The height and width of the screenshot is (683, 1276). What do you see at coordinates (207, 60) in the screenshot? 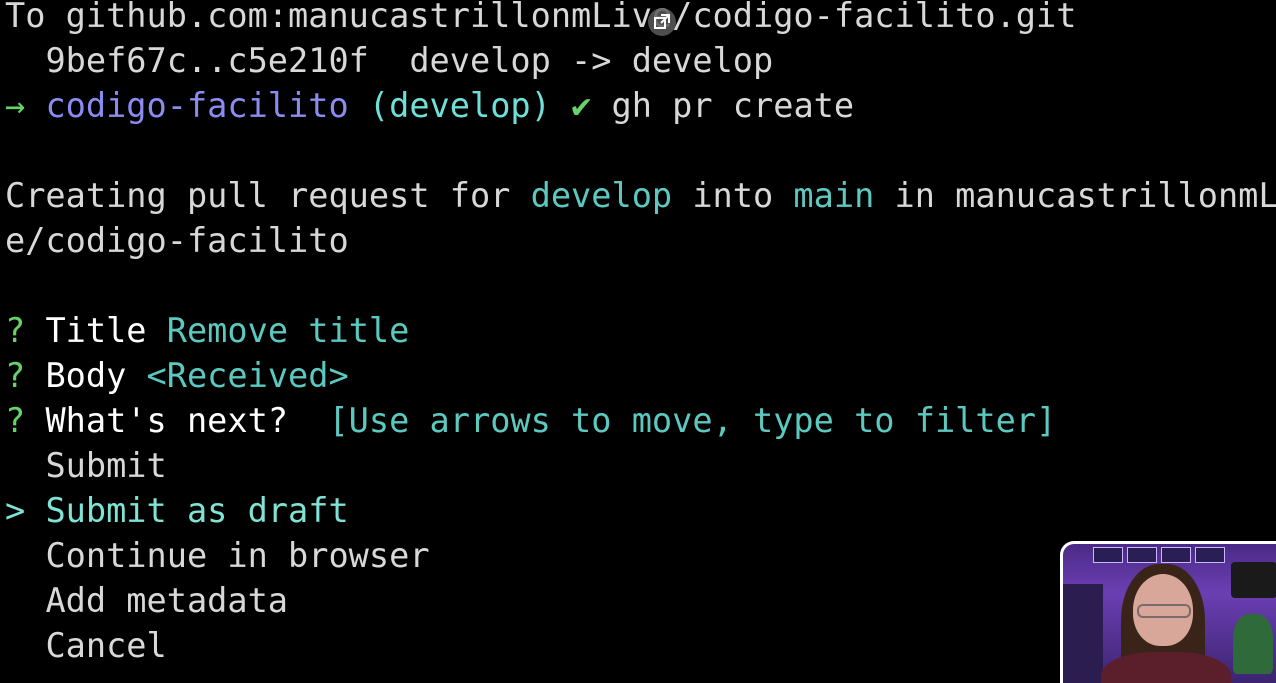
I see `commit-range: 9bef67c..c5e210f` at bounding box center [207, 60].